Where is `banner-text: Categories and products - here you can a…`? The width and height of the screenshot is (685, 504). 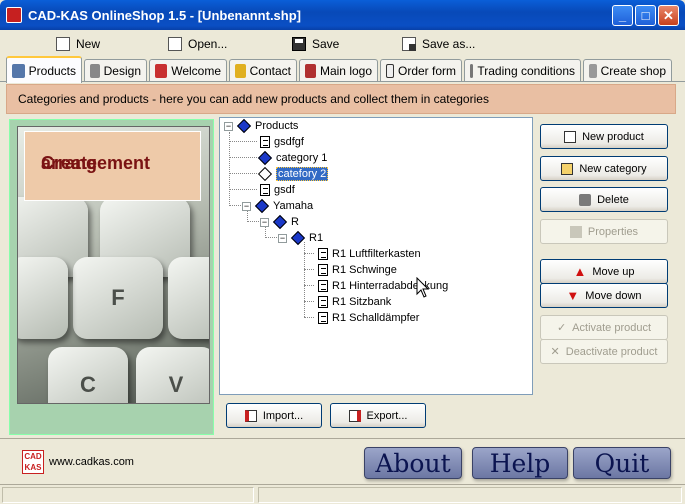
banner-text: Categories and products - here you can a… is located at coordinates (253, 99).